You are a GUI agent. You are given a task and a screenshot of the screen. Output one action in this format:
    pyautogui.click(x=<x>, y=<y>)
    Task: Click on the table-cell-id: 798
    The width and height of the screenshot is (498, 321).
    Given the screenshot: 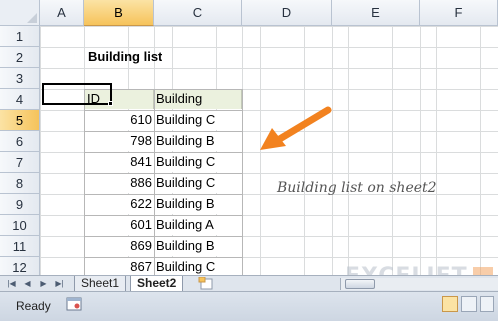 What is the action you would take?
    pyautogui.click(x=119, y=141)
    